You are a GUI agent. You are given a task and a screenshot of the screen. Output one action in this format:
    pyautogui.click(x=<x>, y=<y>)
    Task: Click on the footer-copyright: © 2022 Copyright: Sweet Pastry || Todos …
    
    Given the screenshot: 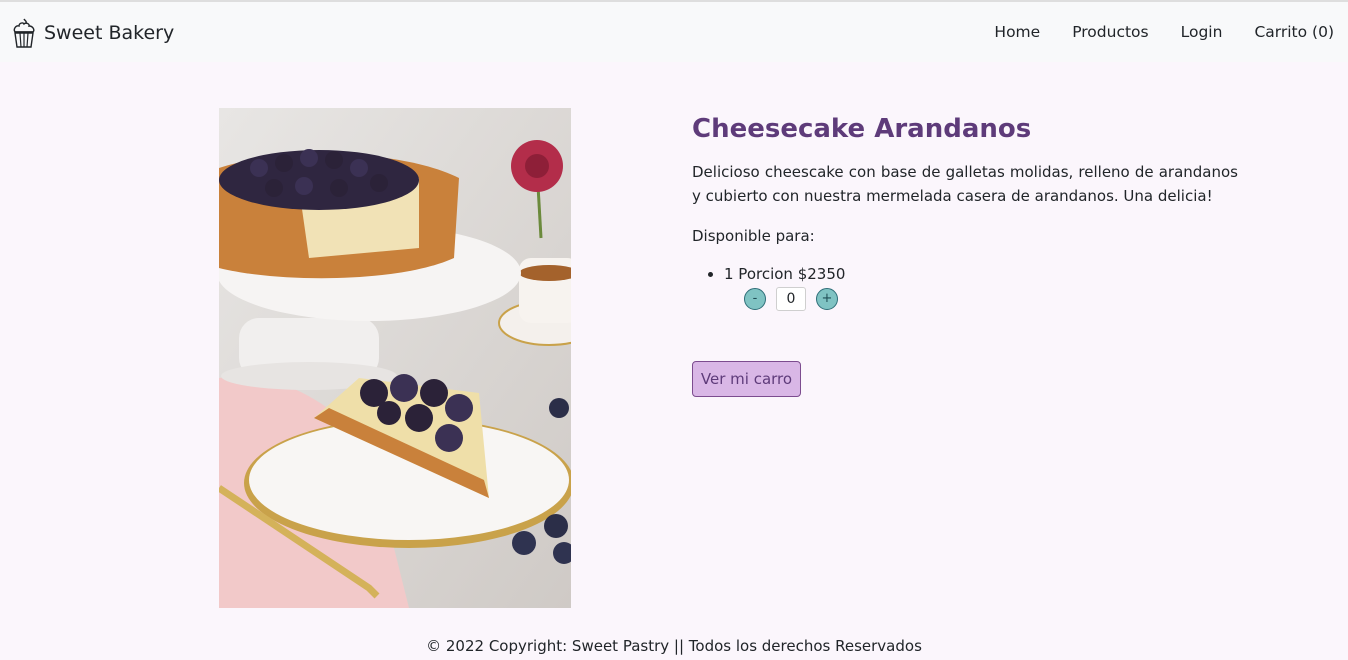 What is the action you would take?
    pyautogui.click(x=674, y=646)
    